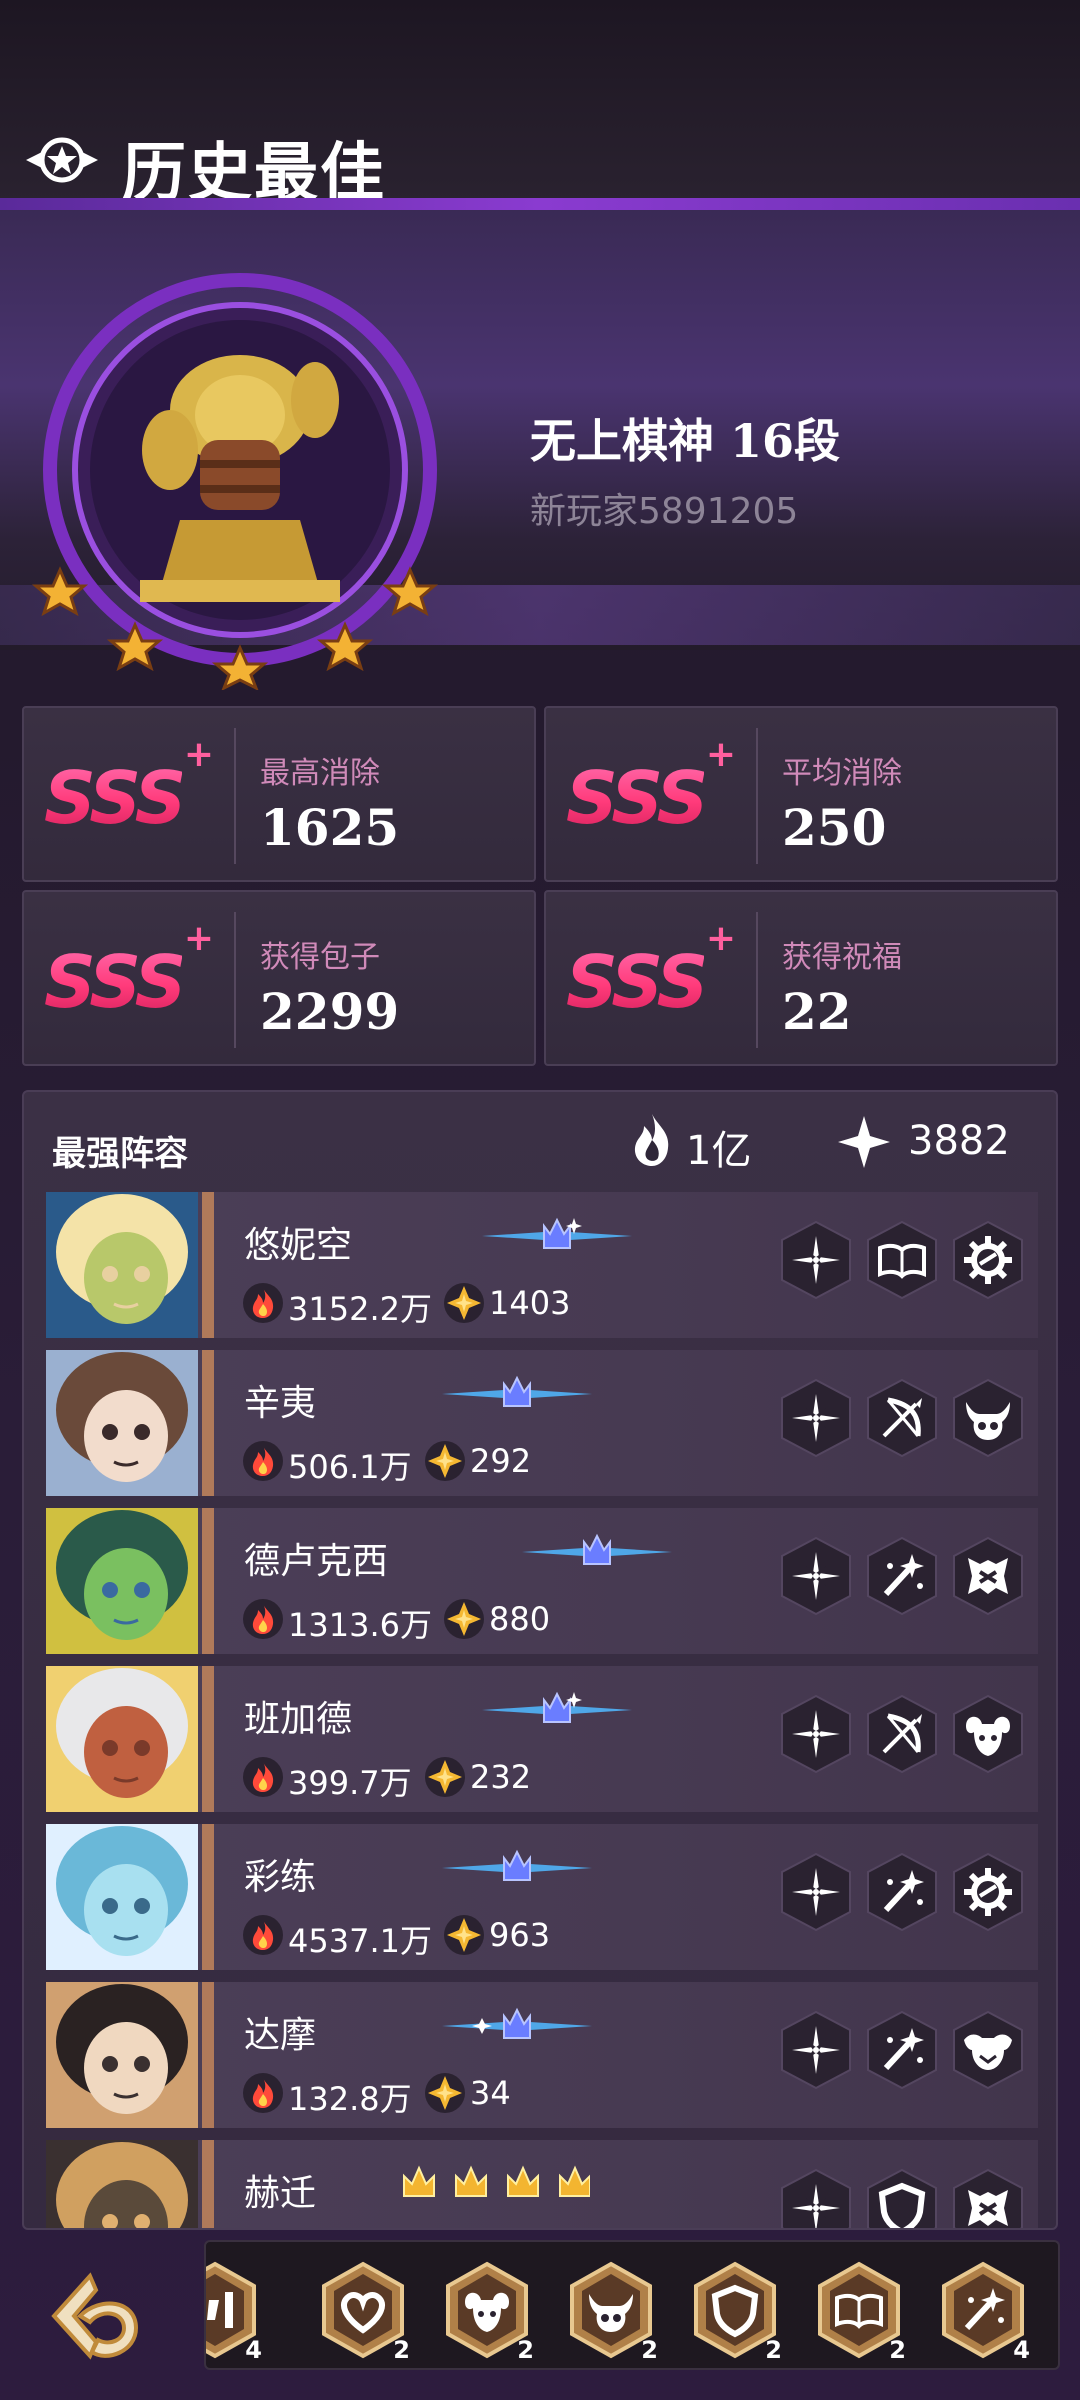 The image size is (1080, 2400). I want to click on stat-card-buns: SSS + 获得包子 2299, so click(279, 978).